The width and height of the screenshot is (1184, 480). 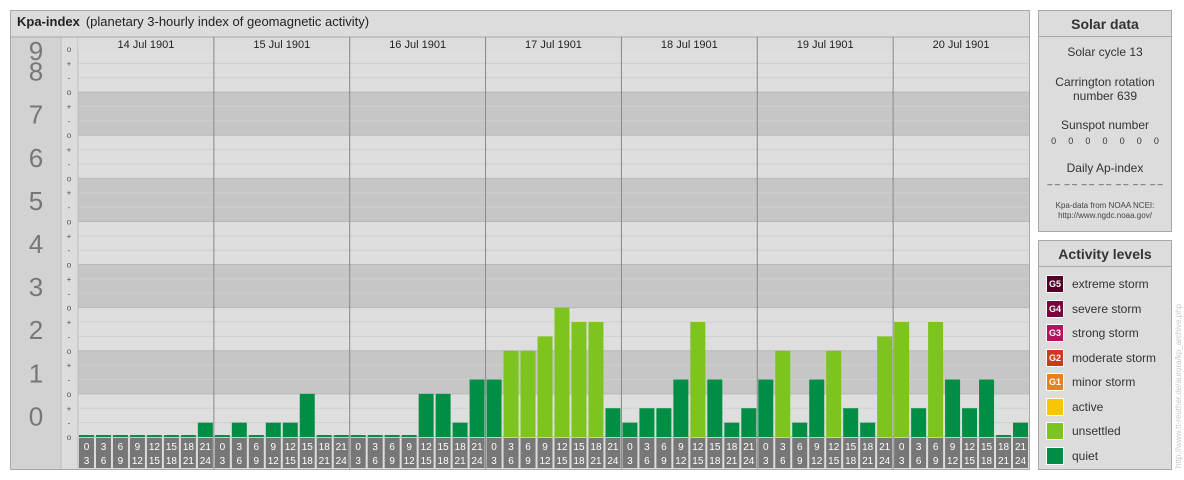 What do you see at coordinates (36, 158) in the screenshot?
I see `y-tick-6: 6` at bounding box center [36, 158].